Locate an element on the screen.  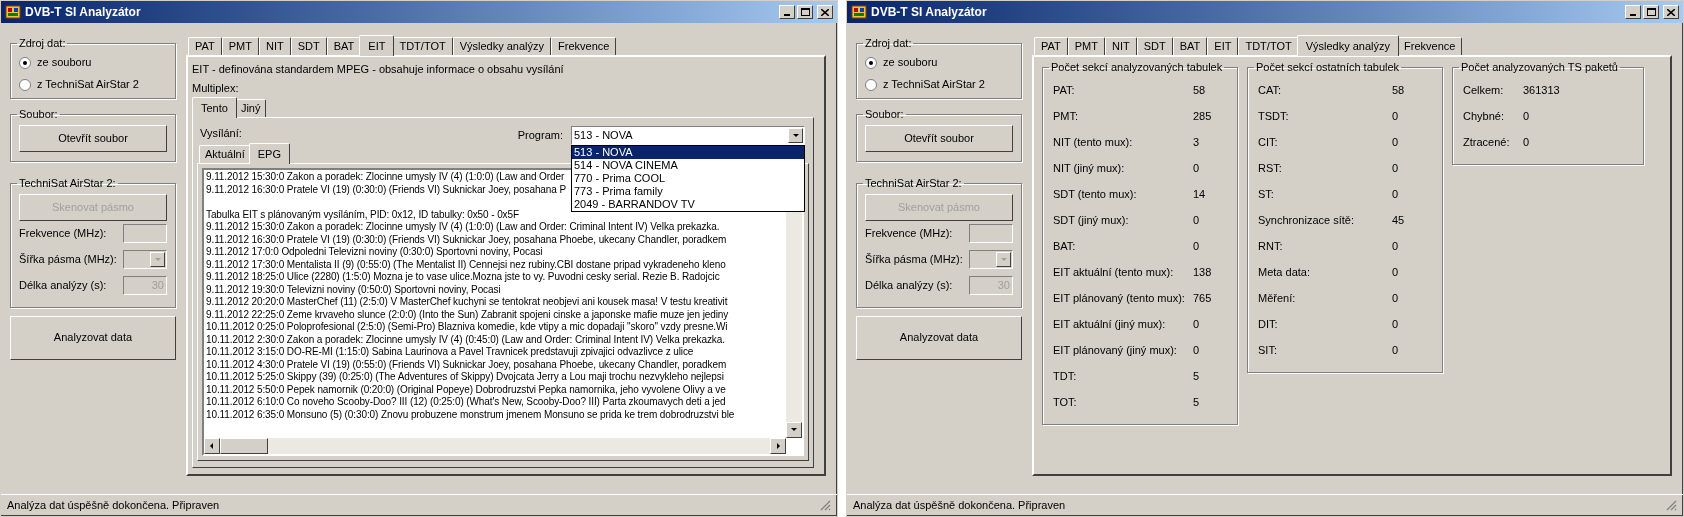
group-label: Soubor: is located at coordinates (38, 114).